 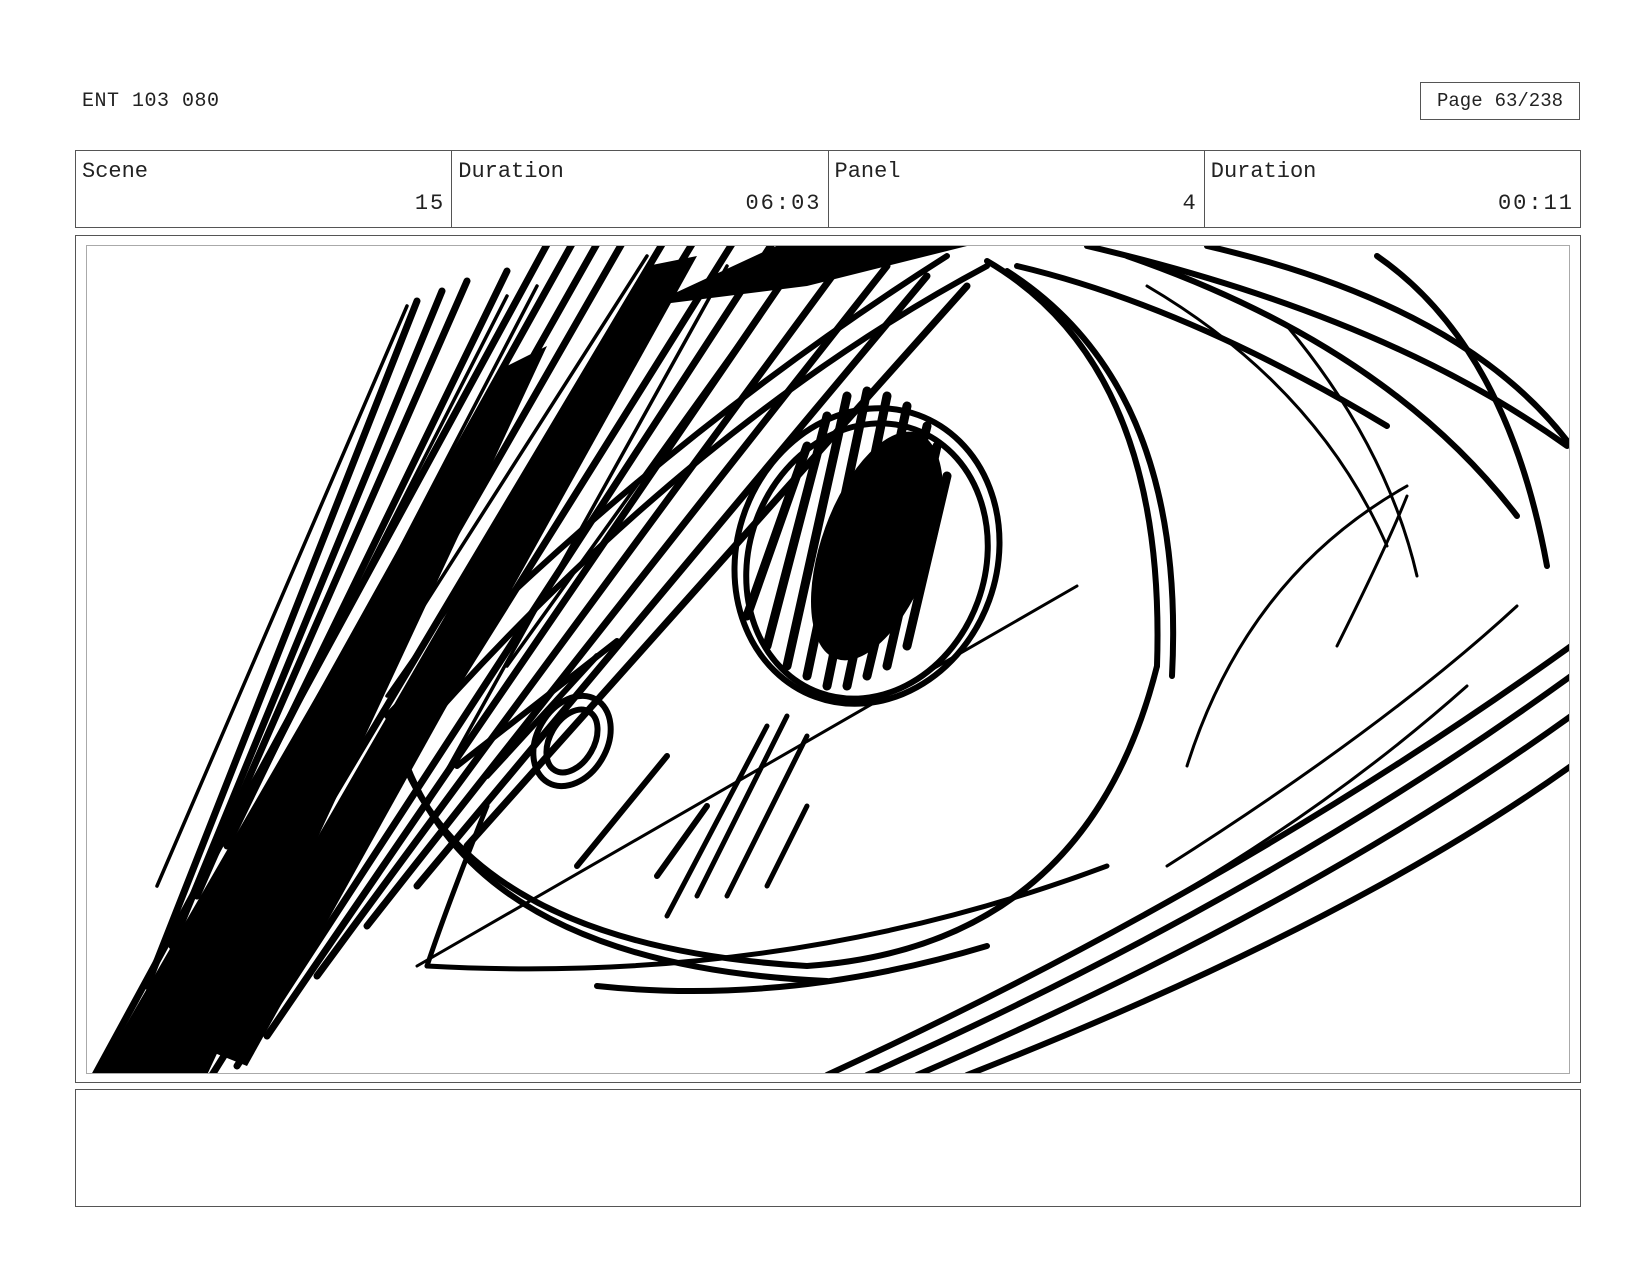 I want to click on page-number: 63/238, so click(x=1529, y=101).